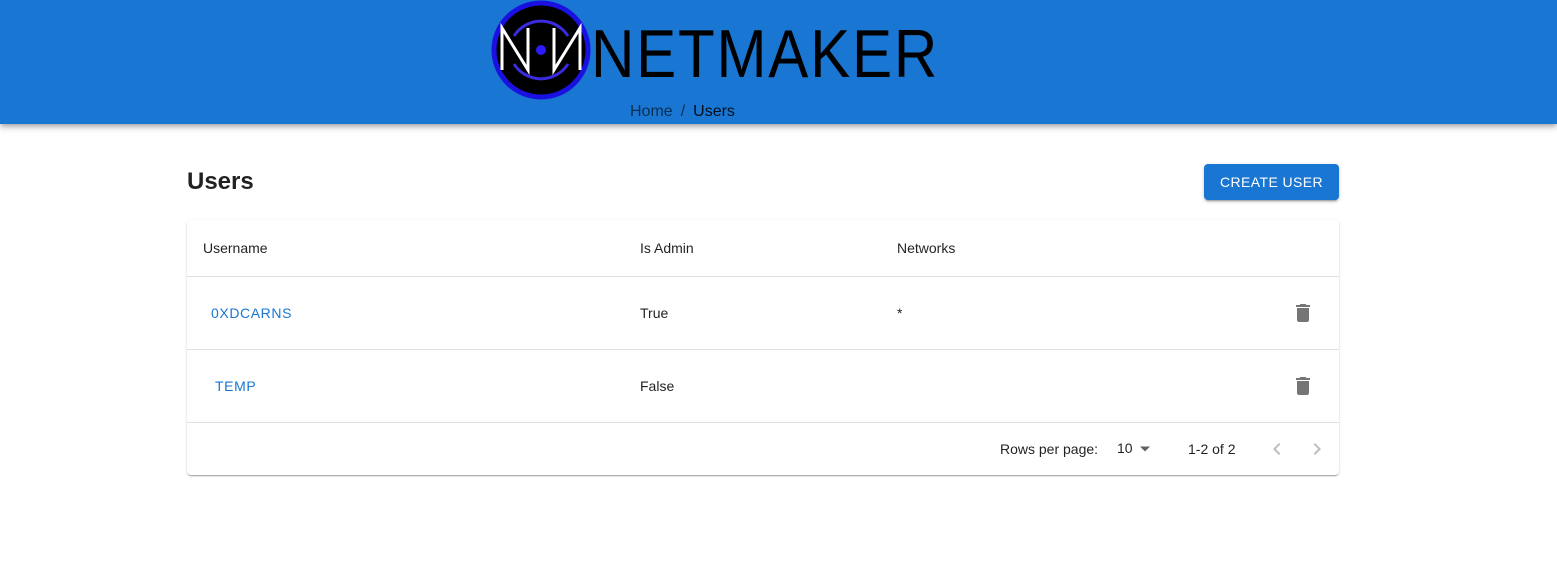 The width and height of the screenshot is (1557, 563). I want to click on rows-per-page-label: Rows per page:, so click(1049, 449).